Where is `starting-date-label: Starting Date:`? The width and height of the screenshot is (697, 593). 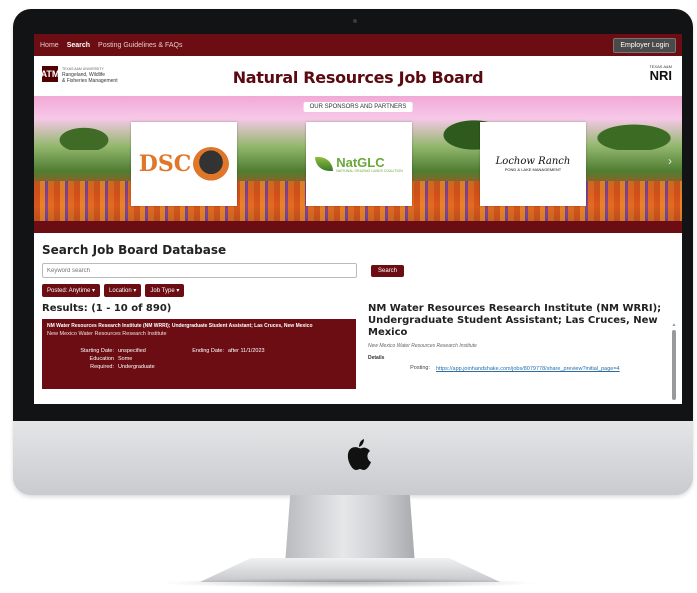
starting-date-label: Starting Date: is located at coordinates (97, 351).